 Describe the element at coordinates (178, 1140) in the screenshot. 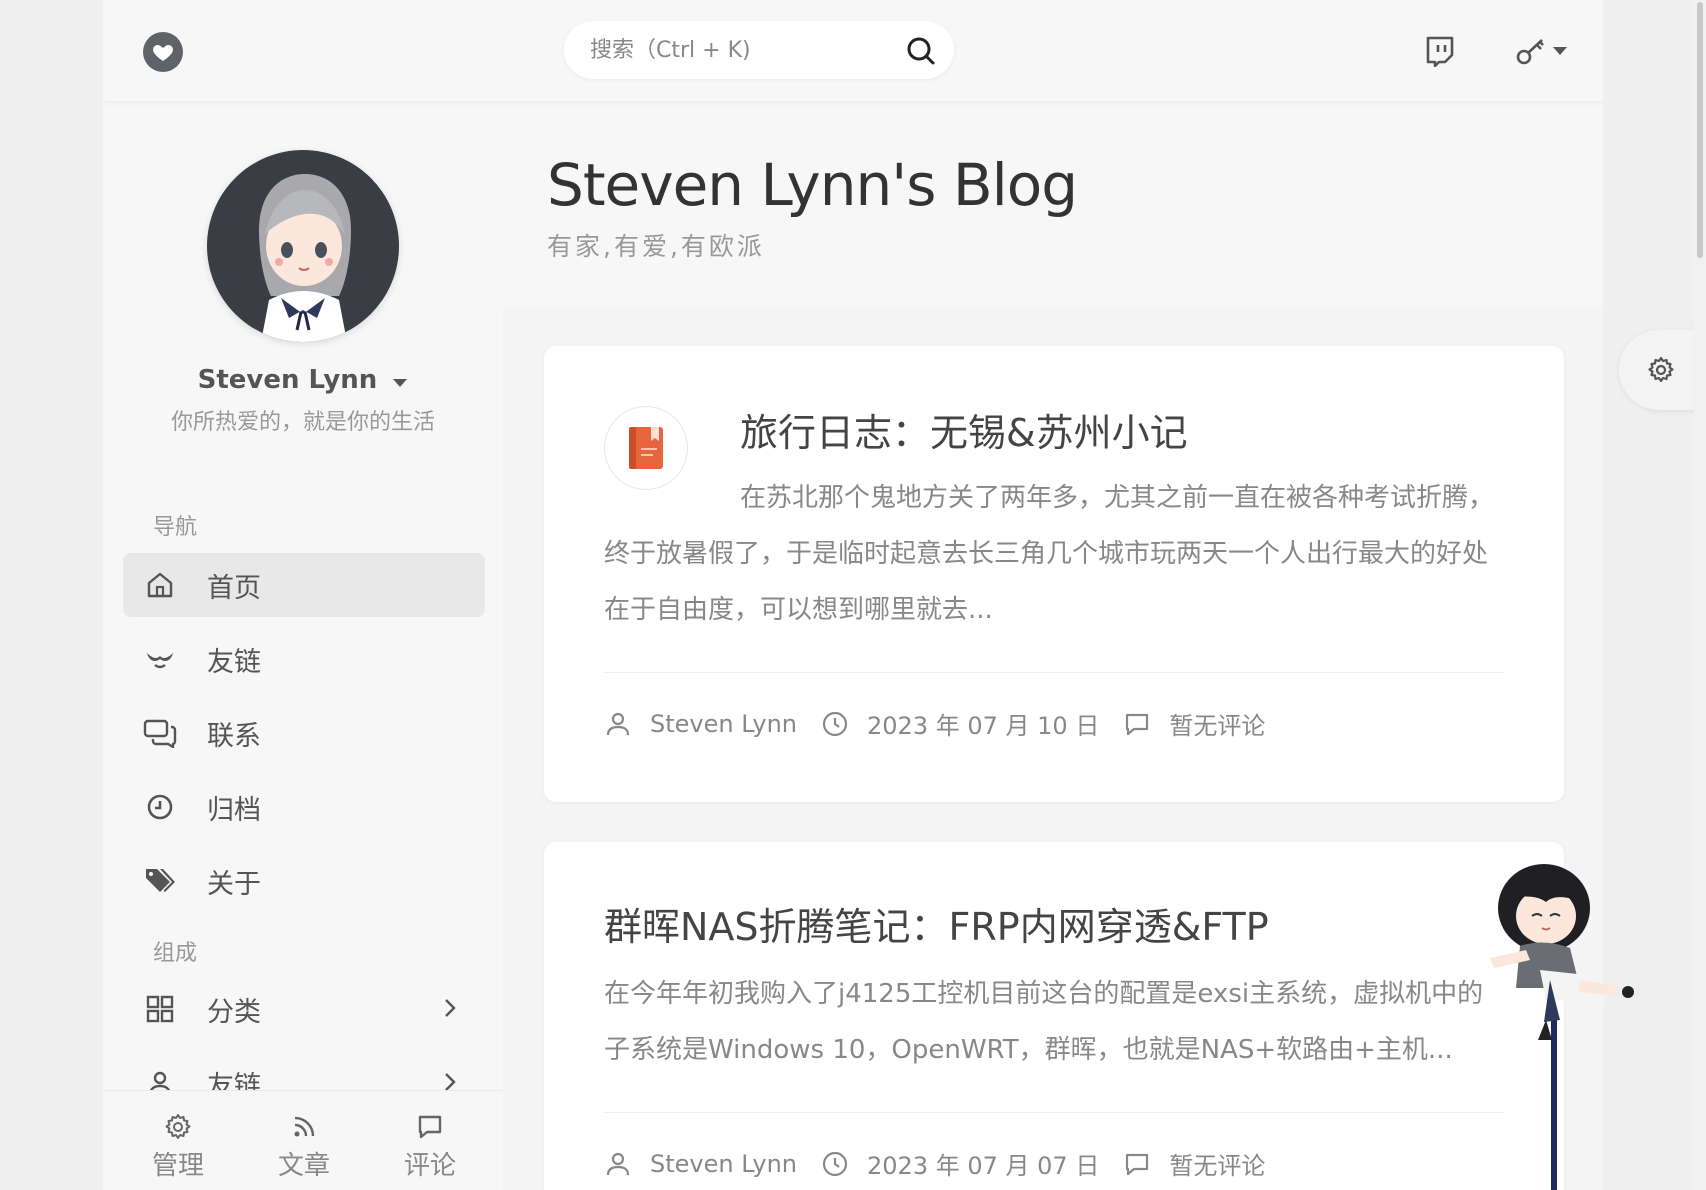

I see `bottom-bar-manage: 管理` at that location.